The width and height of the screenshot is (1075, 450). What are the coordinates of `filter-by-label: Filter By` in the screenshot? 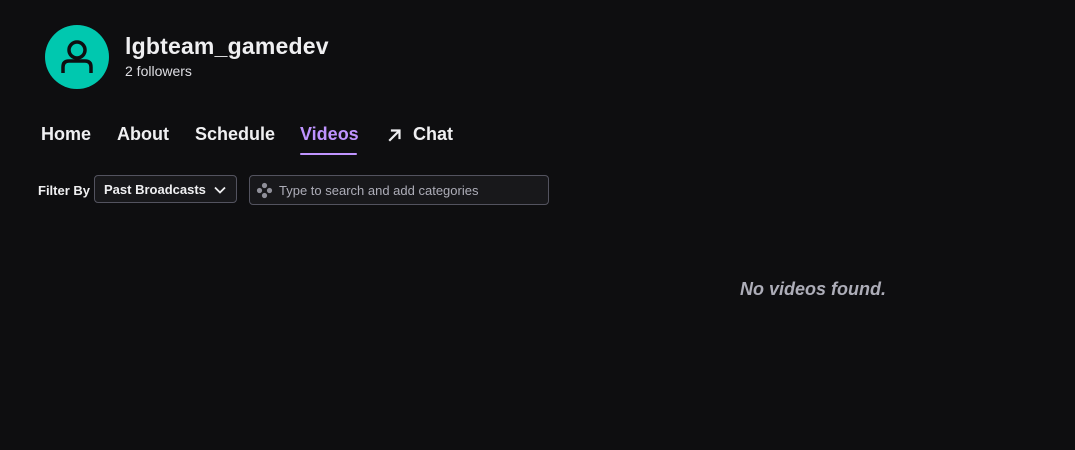 It's located at (64, 190).